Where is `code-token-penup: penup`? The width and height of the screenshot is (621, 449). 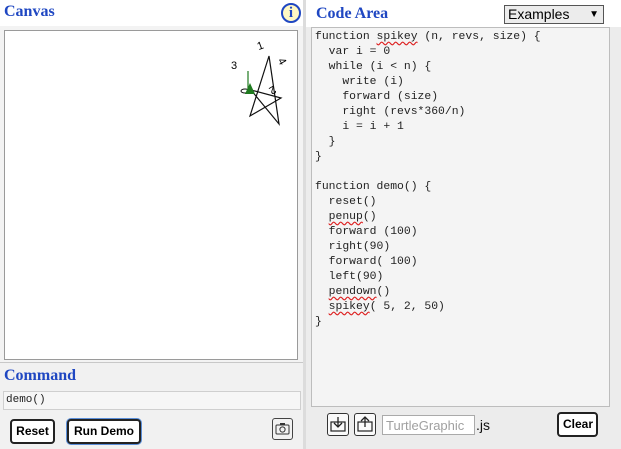
code-token-penup: penup is located at coordinates (345, 217).